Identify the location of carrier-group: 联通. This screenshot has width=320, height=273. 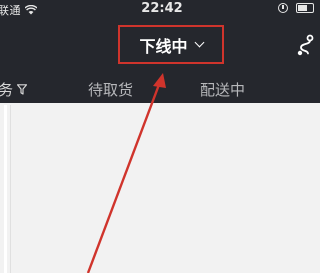
(18, 10).